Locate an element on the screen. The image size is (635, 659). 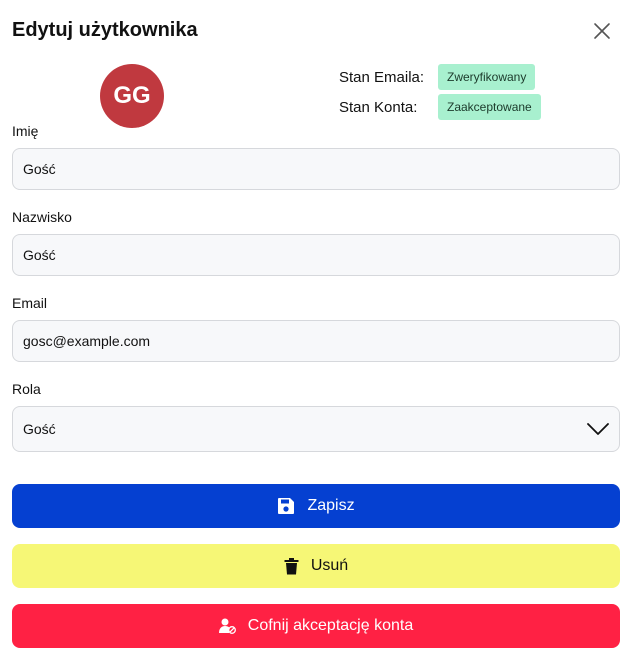
role-select-value: Gość is located at coordinates (39, 429).